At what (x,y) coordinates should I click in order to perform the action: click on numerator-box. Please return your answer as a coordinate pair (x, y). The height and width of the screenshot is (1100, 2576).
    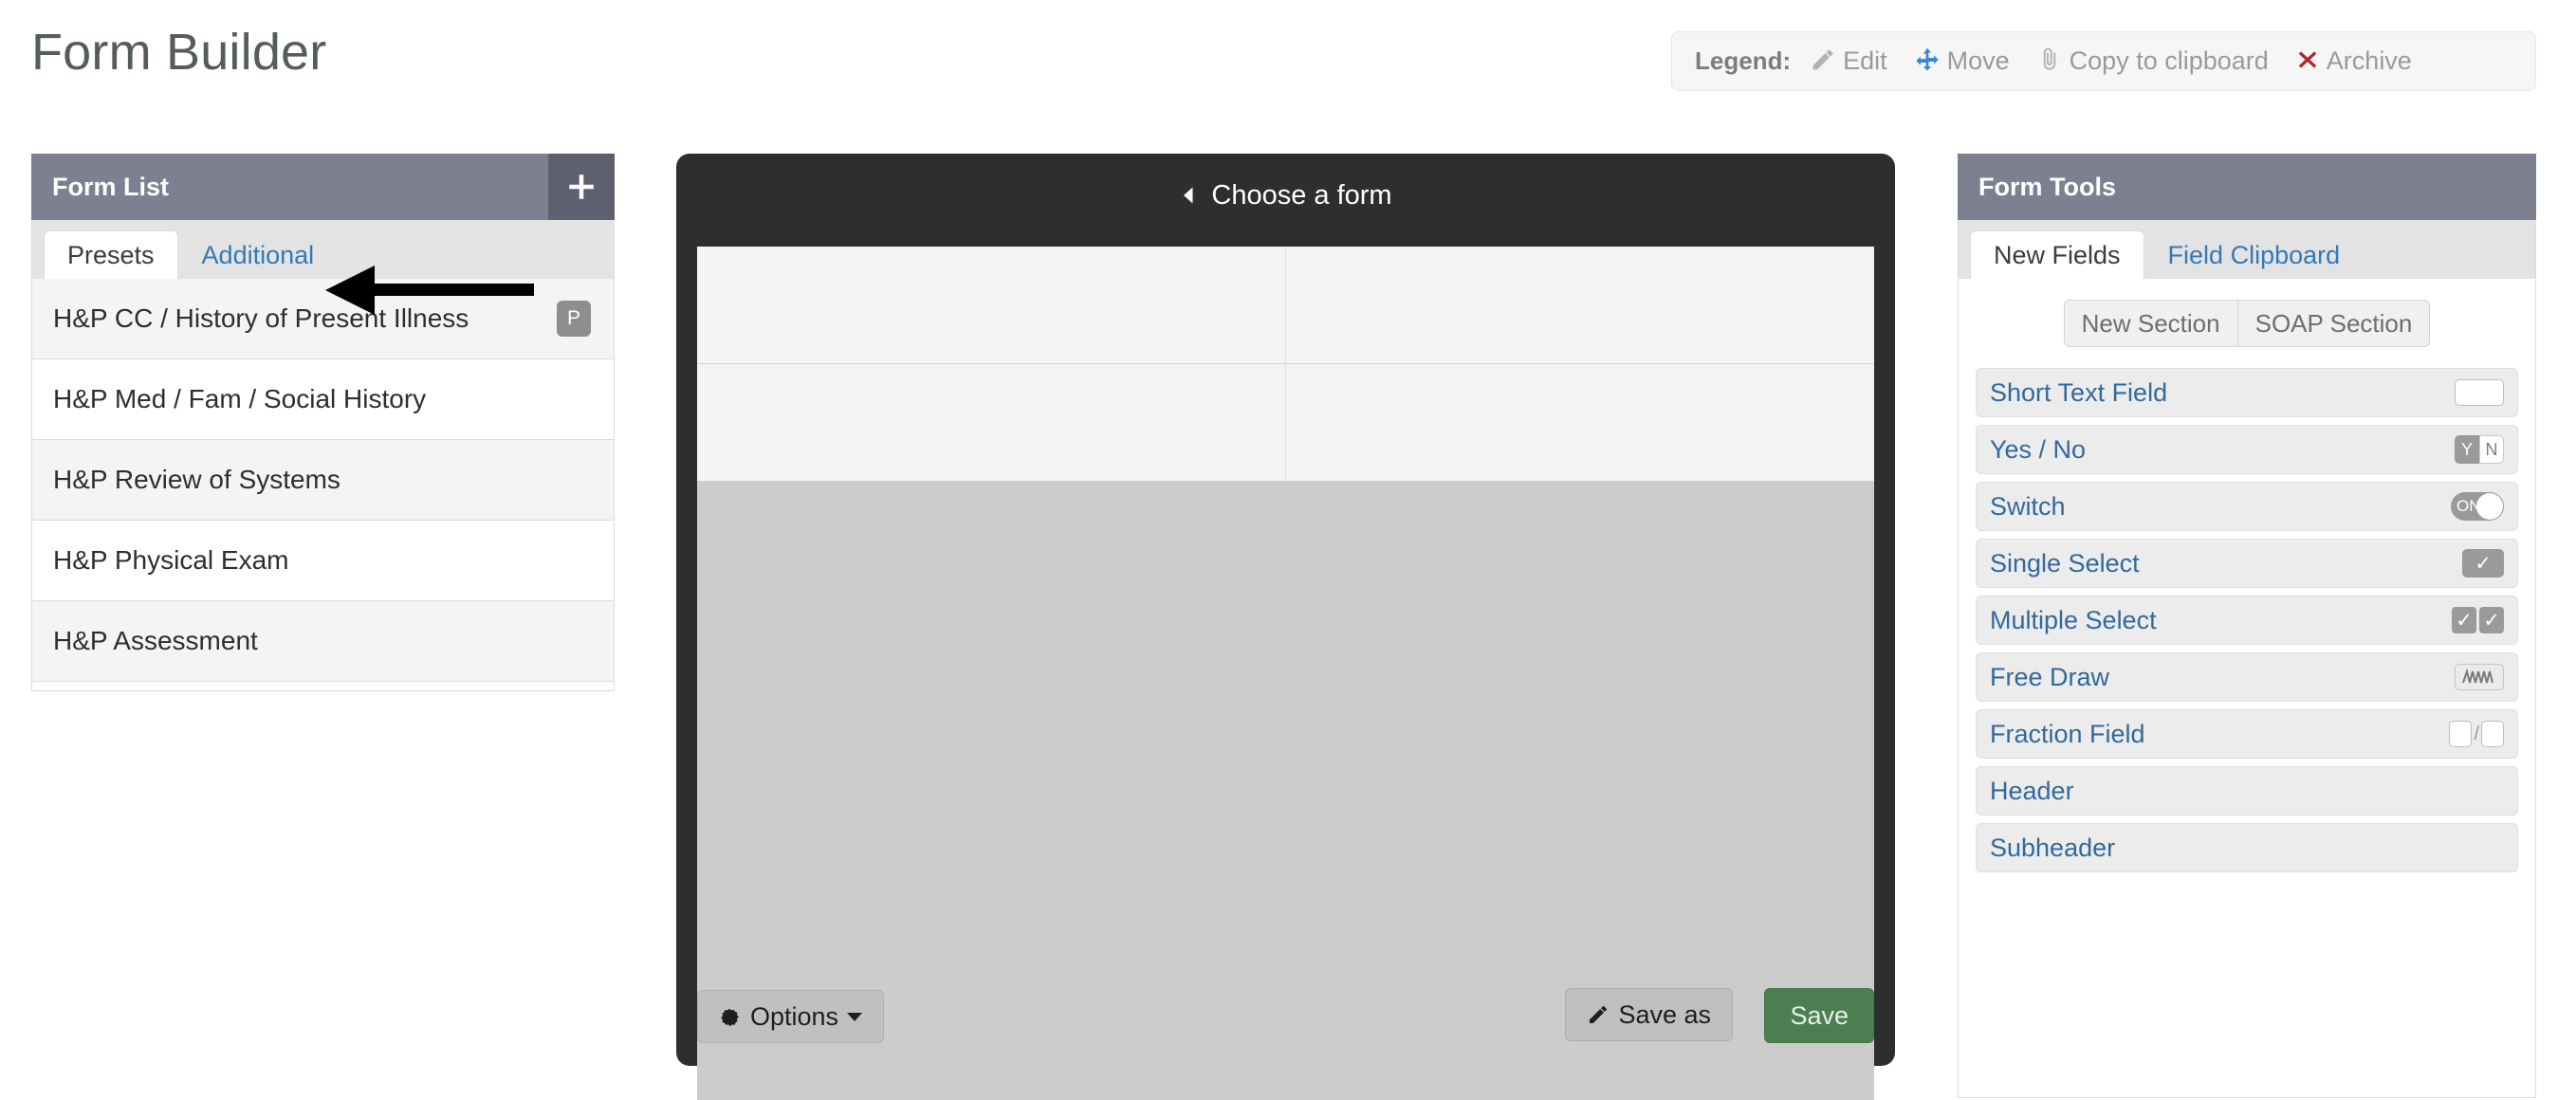
    Looking at the image, I should click on (2461, 734).